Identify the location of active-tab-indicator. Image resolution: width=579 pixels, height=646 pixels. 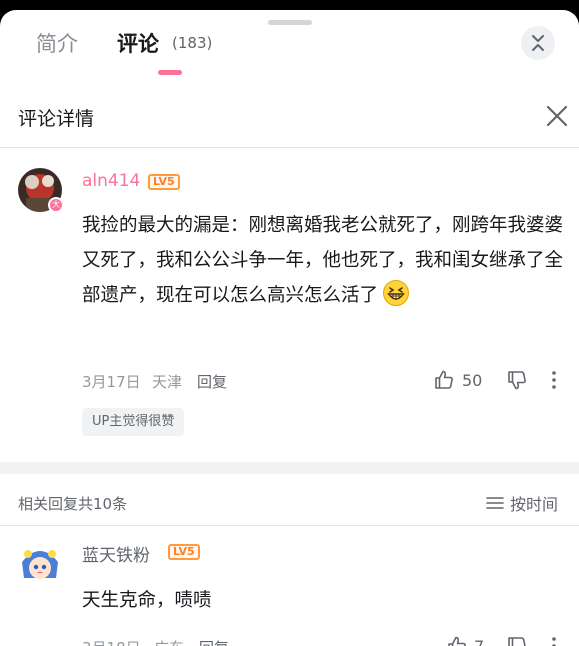
(170, 72).